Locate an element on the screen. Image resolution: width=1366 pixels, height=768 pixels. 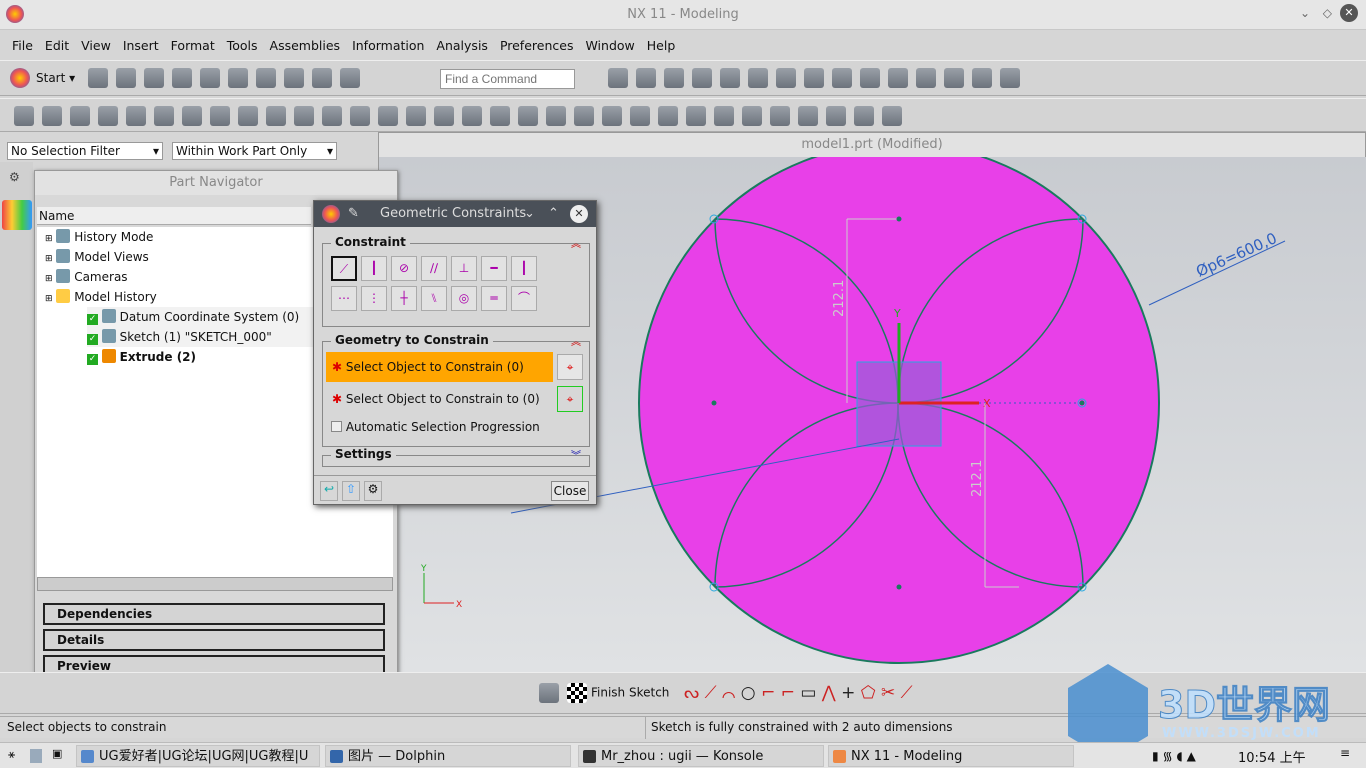
menu-analysis: Analysis is located at coordinates (462, 45).